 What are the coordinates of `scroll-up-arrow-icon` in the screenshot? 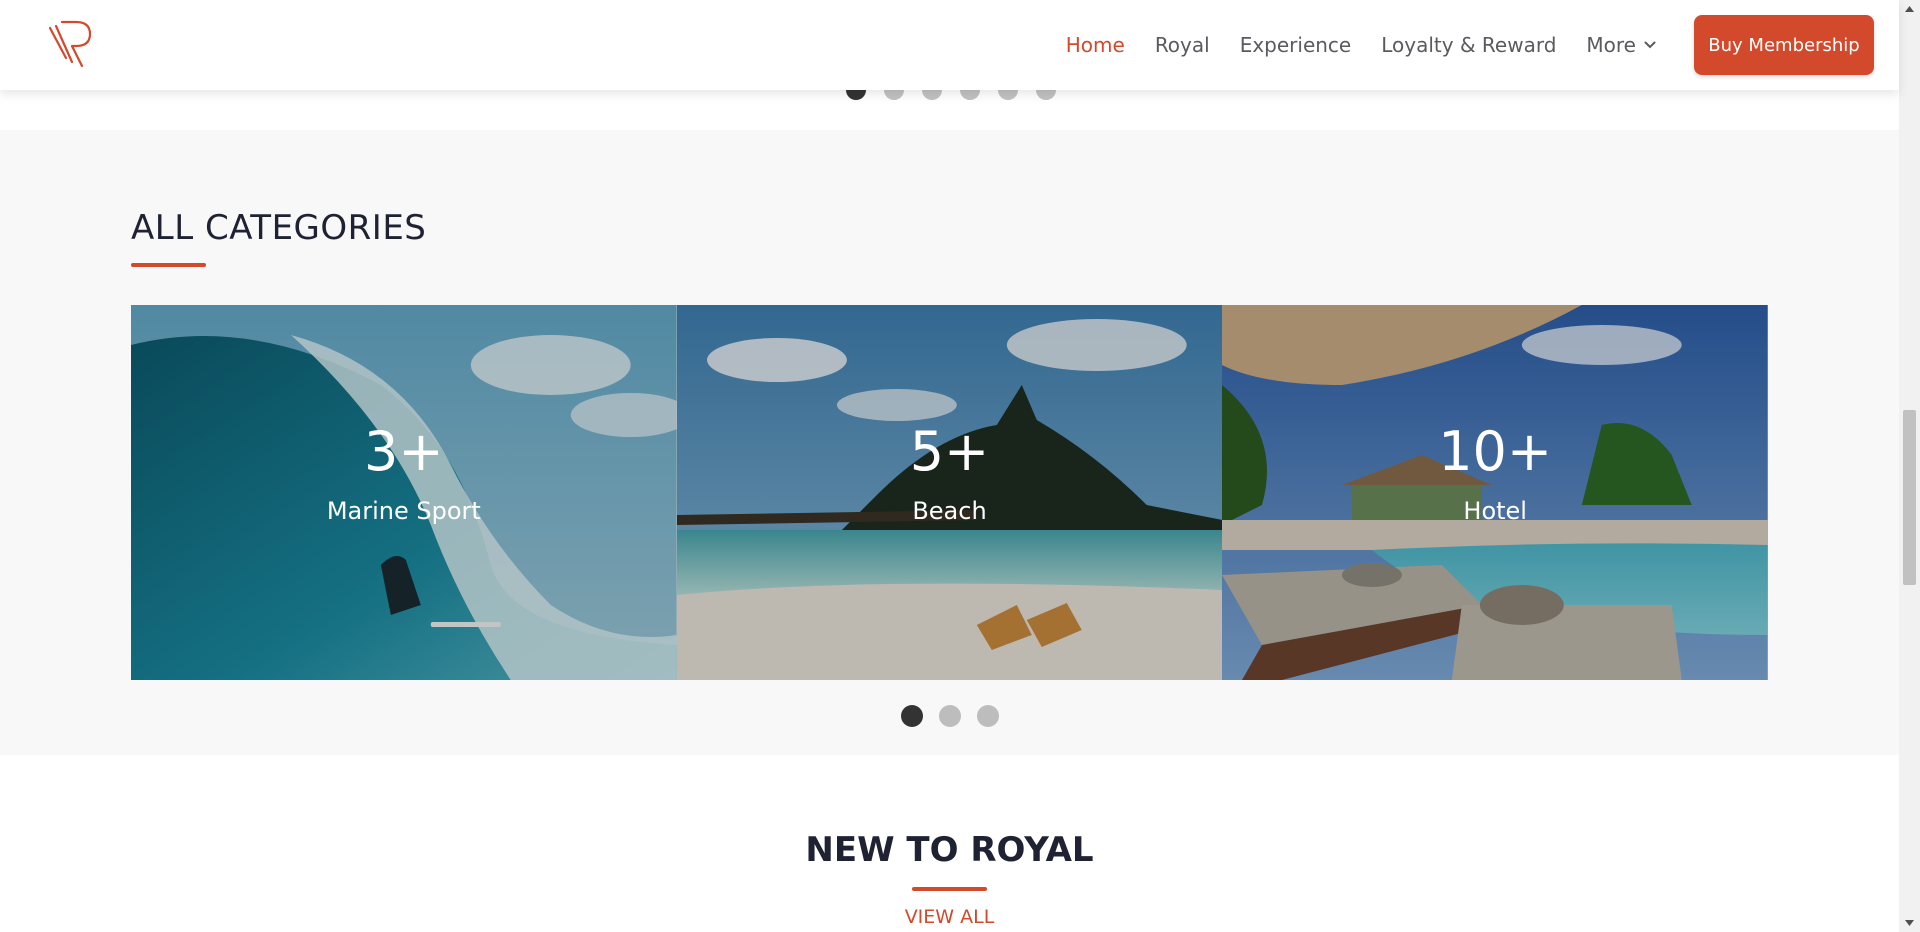 It's located at (1909, 9).